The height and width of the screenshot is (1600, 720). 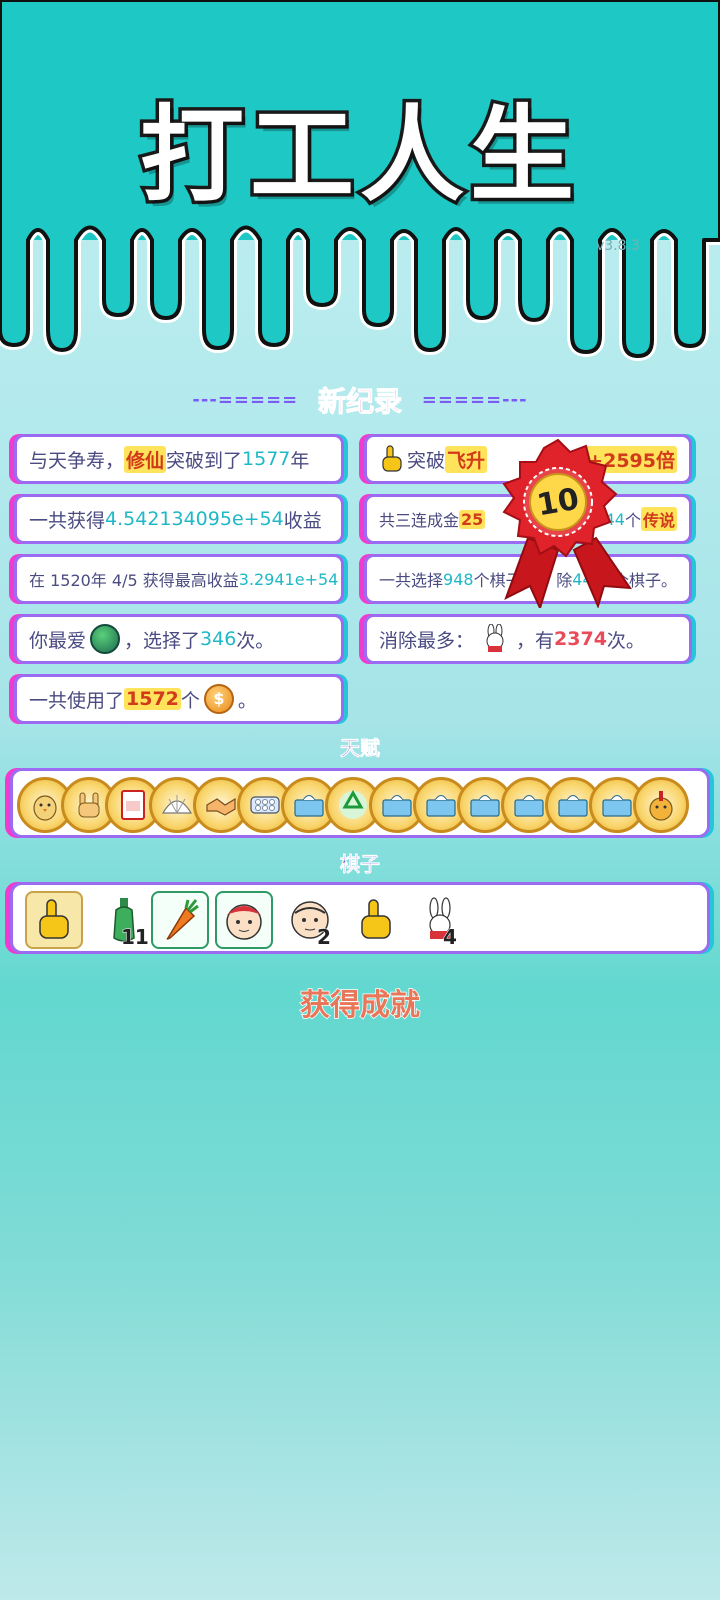 I want to click on stat-value: 4.542134095e+54, so click(x=194, y=519).